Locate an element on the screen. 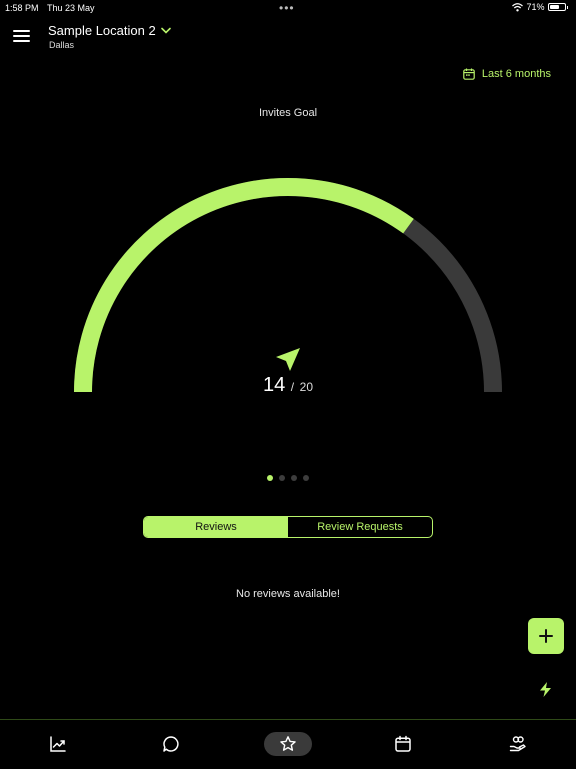 The width and height of the screenshot is (576, 769). chat-bubble-icon is located at coordinates (171, 744).